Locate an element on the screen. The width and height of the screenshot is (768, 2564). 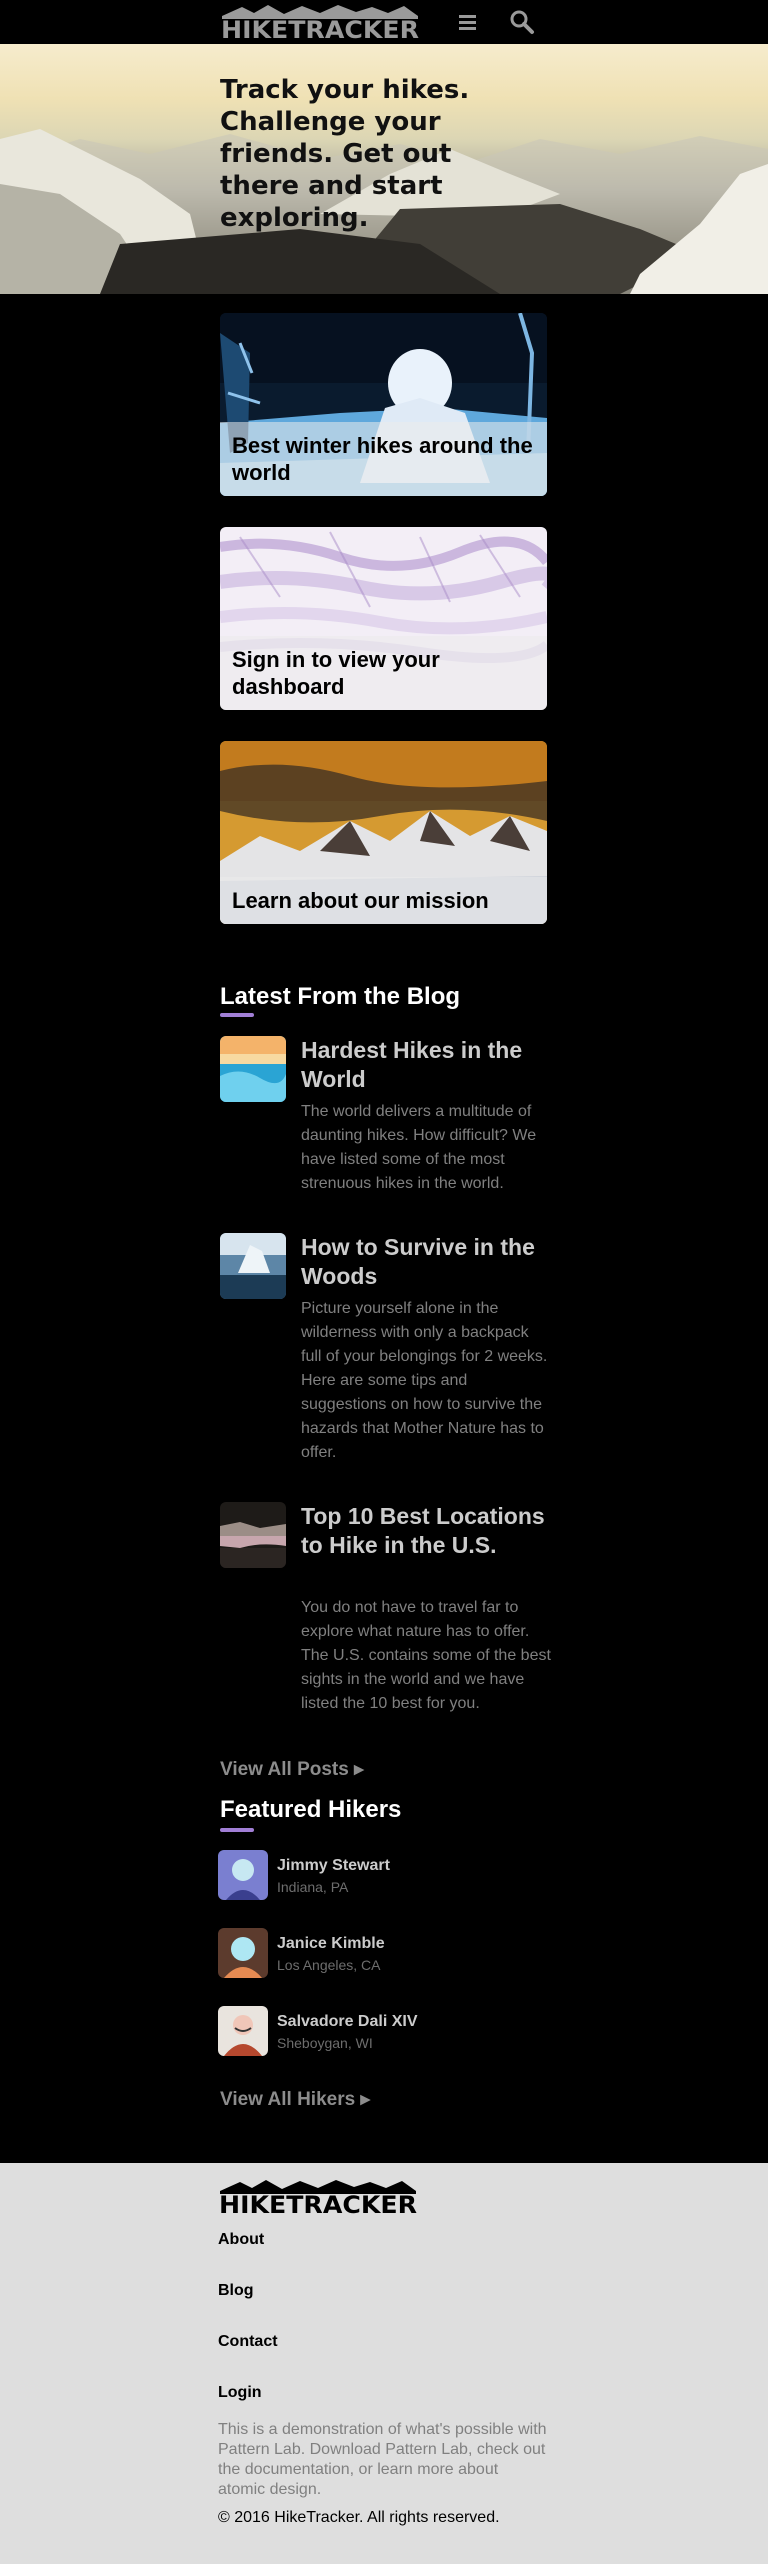
search-icon is located at coordinates (522, 22).